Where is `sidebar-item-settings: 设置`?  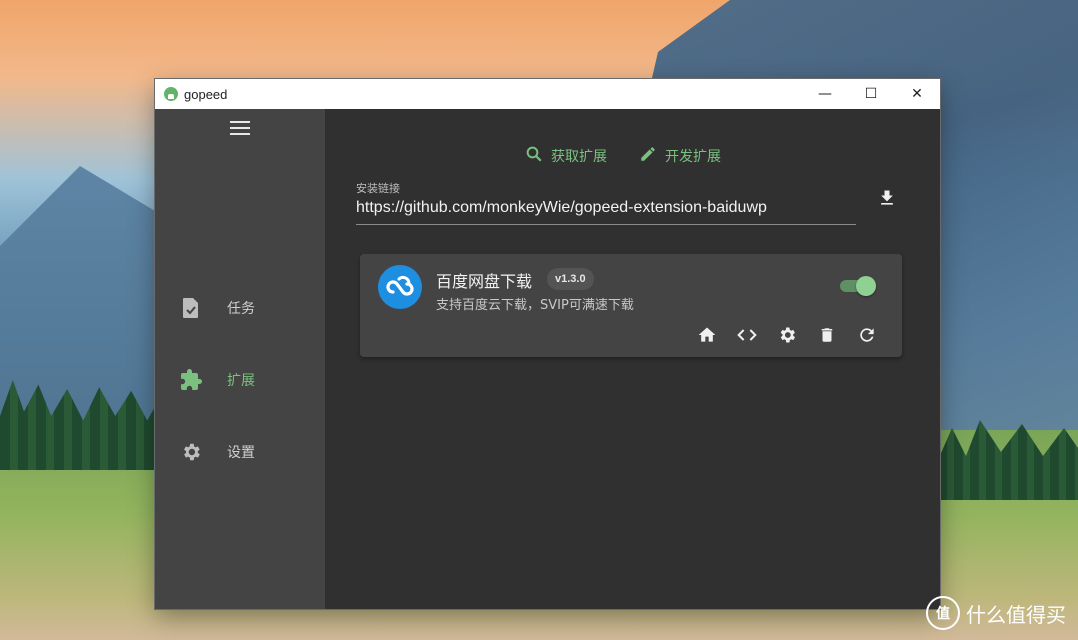 sidebar-item-settings: 设置 is located at coordinates (240, 452).